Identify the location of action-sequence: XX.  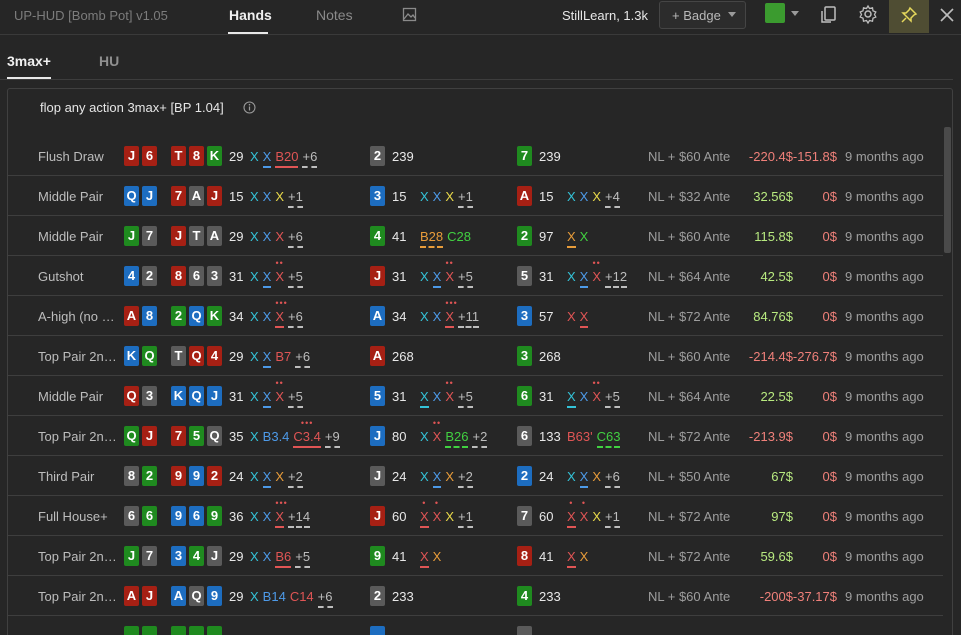
(578, 238).